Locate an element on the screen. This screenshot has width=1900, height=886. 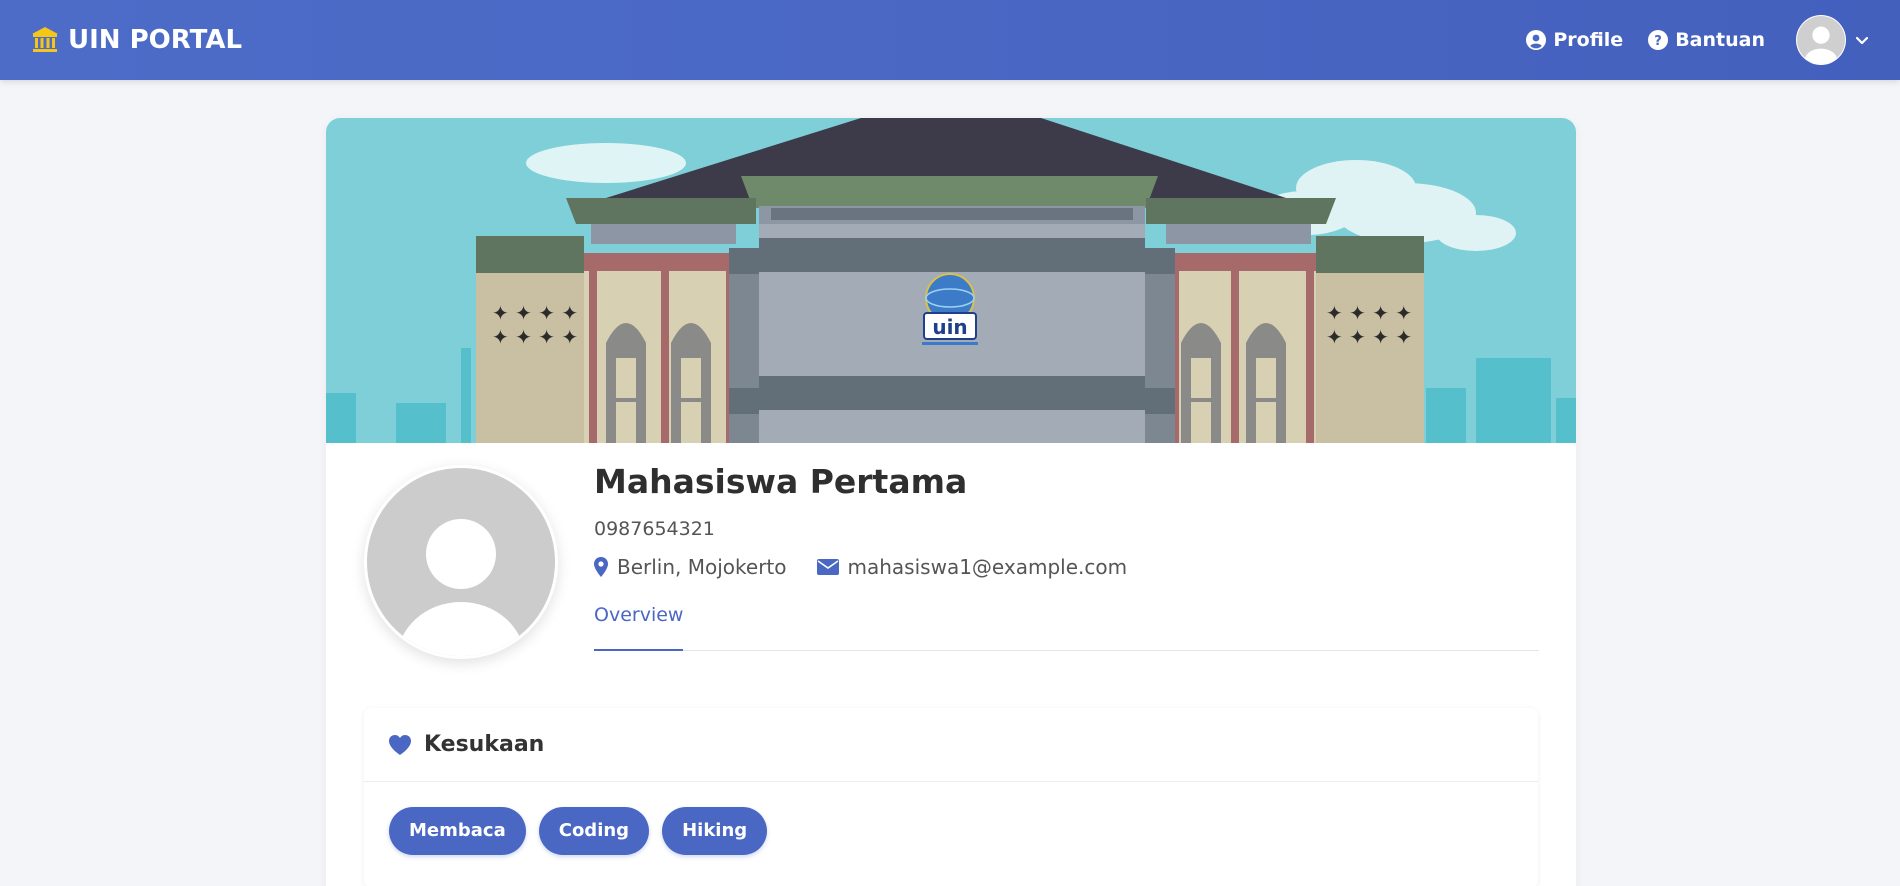
profile-email-text: mahasiswa1@example.com is located at coordinates (988, 567).